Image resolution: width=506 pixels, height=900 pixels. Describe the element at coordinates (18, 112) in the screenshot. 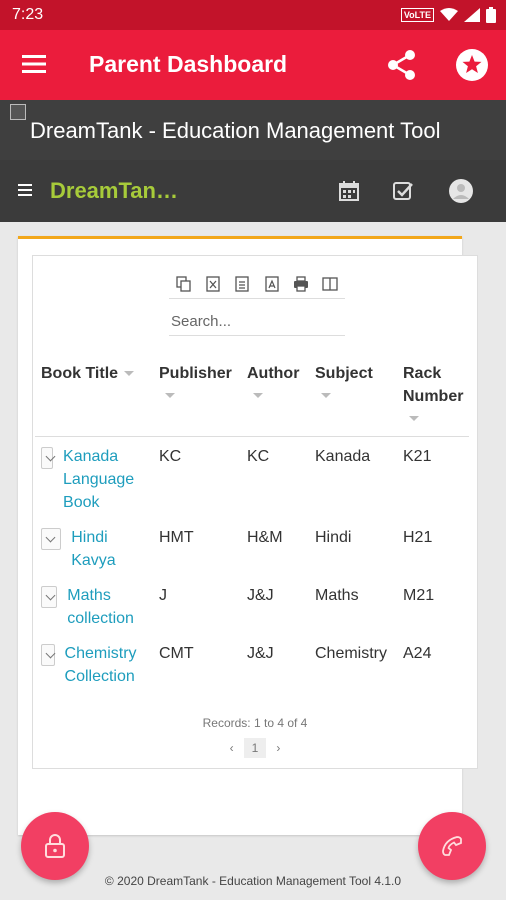

I see `broken-image-icon` at that location.